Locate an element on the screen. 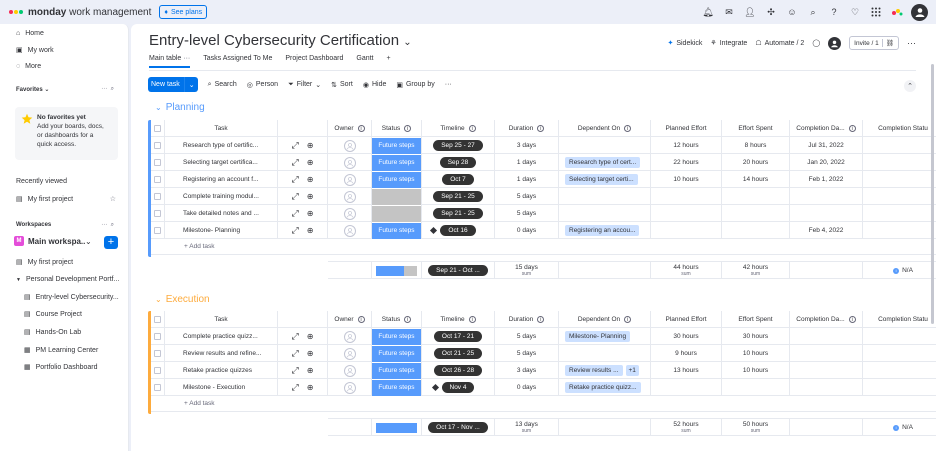 The image size is (936, 451). app-grid-icon is located at coordinates (876, 12).